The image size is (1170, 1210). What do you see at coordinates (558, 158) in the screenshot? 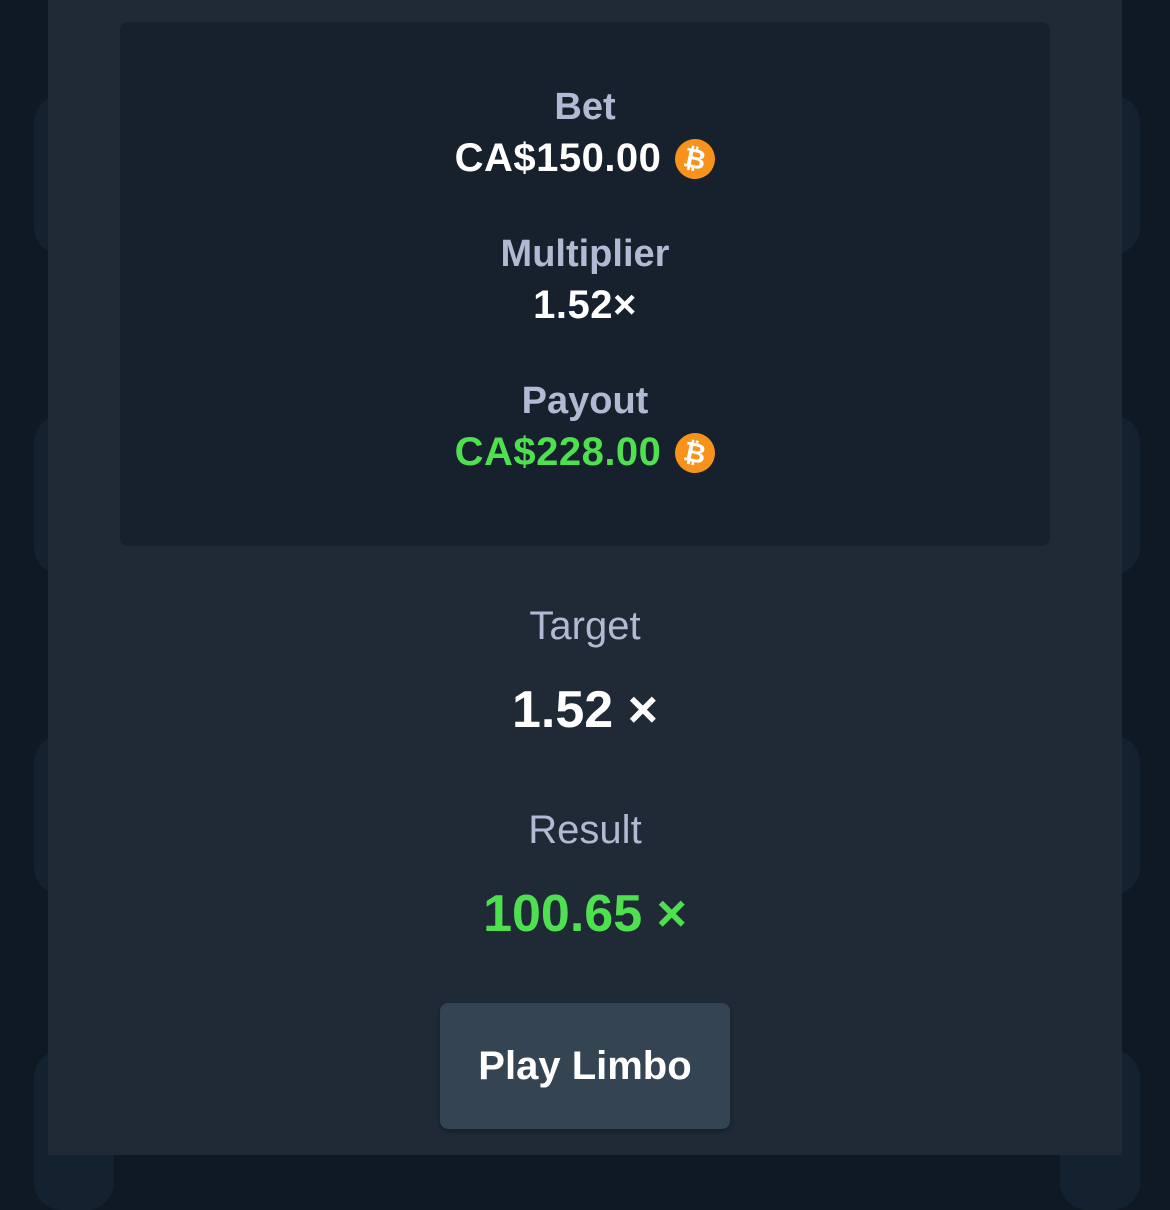
I see `bet-amount-value: CA$150.00` at bounding box center [558, 158].